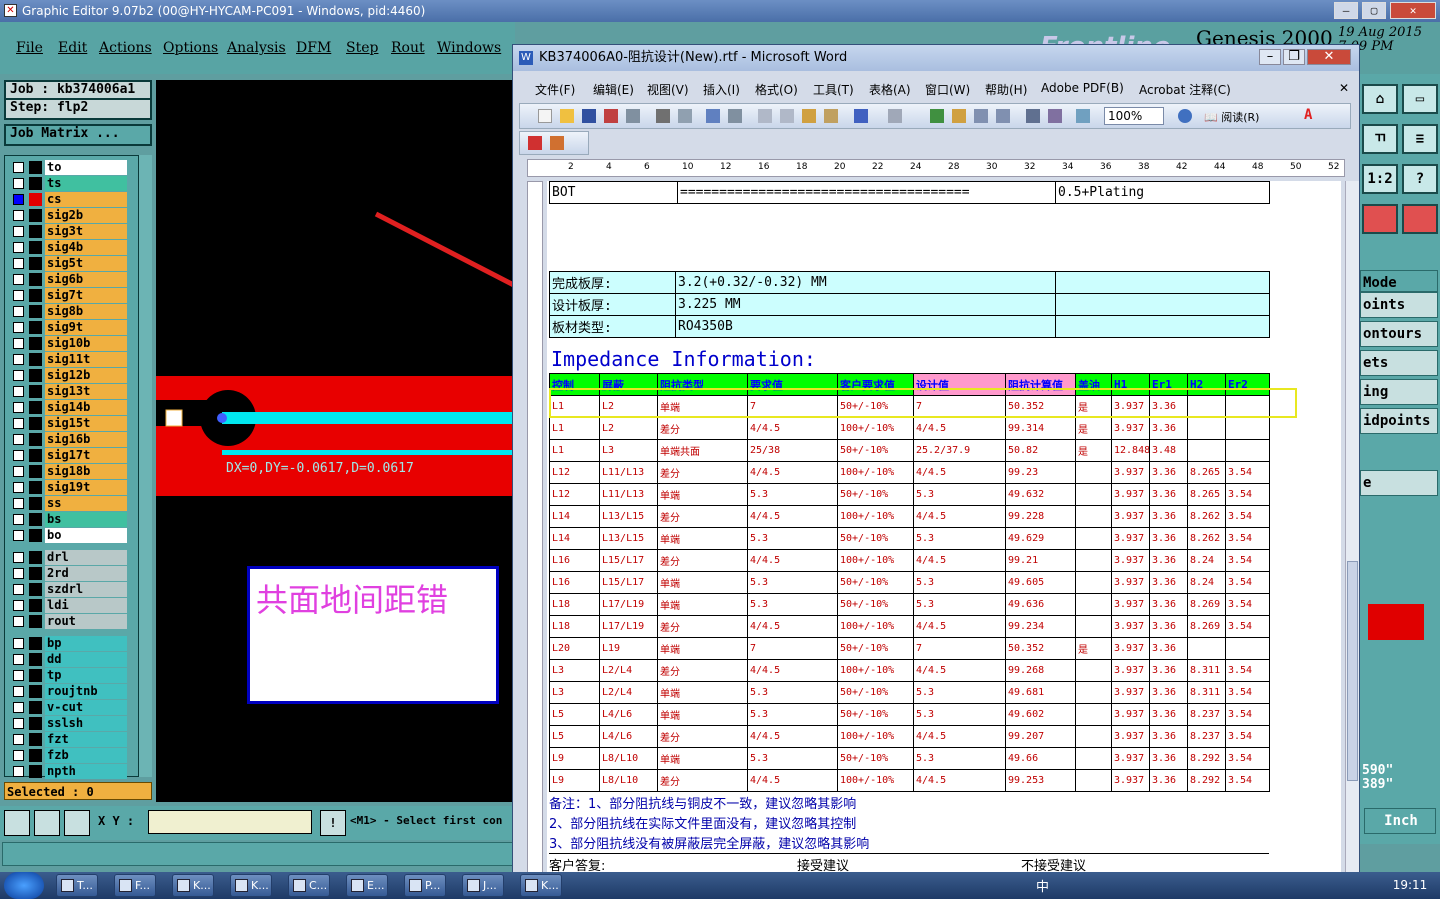  I want to click on start-button, so click(24, 885).